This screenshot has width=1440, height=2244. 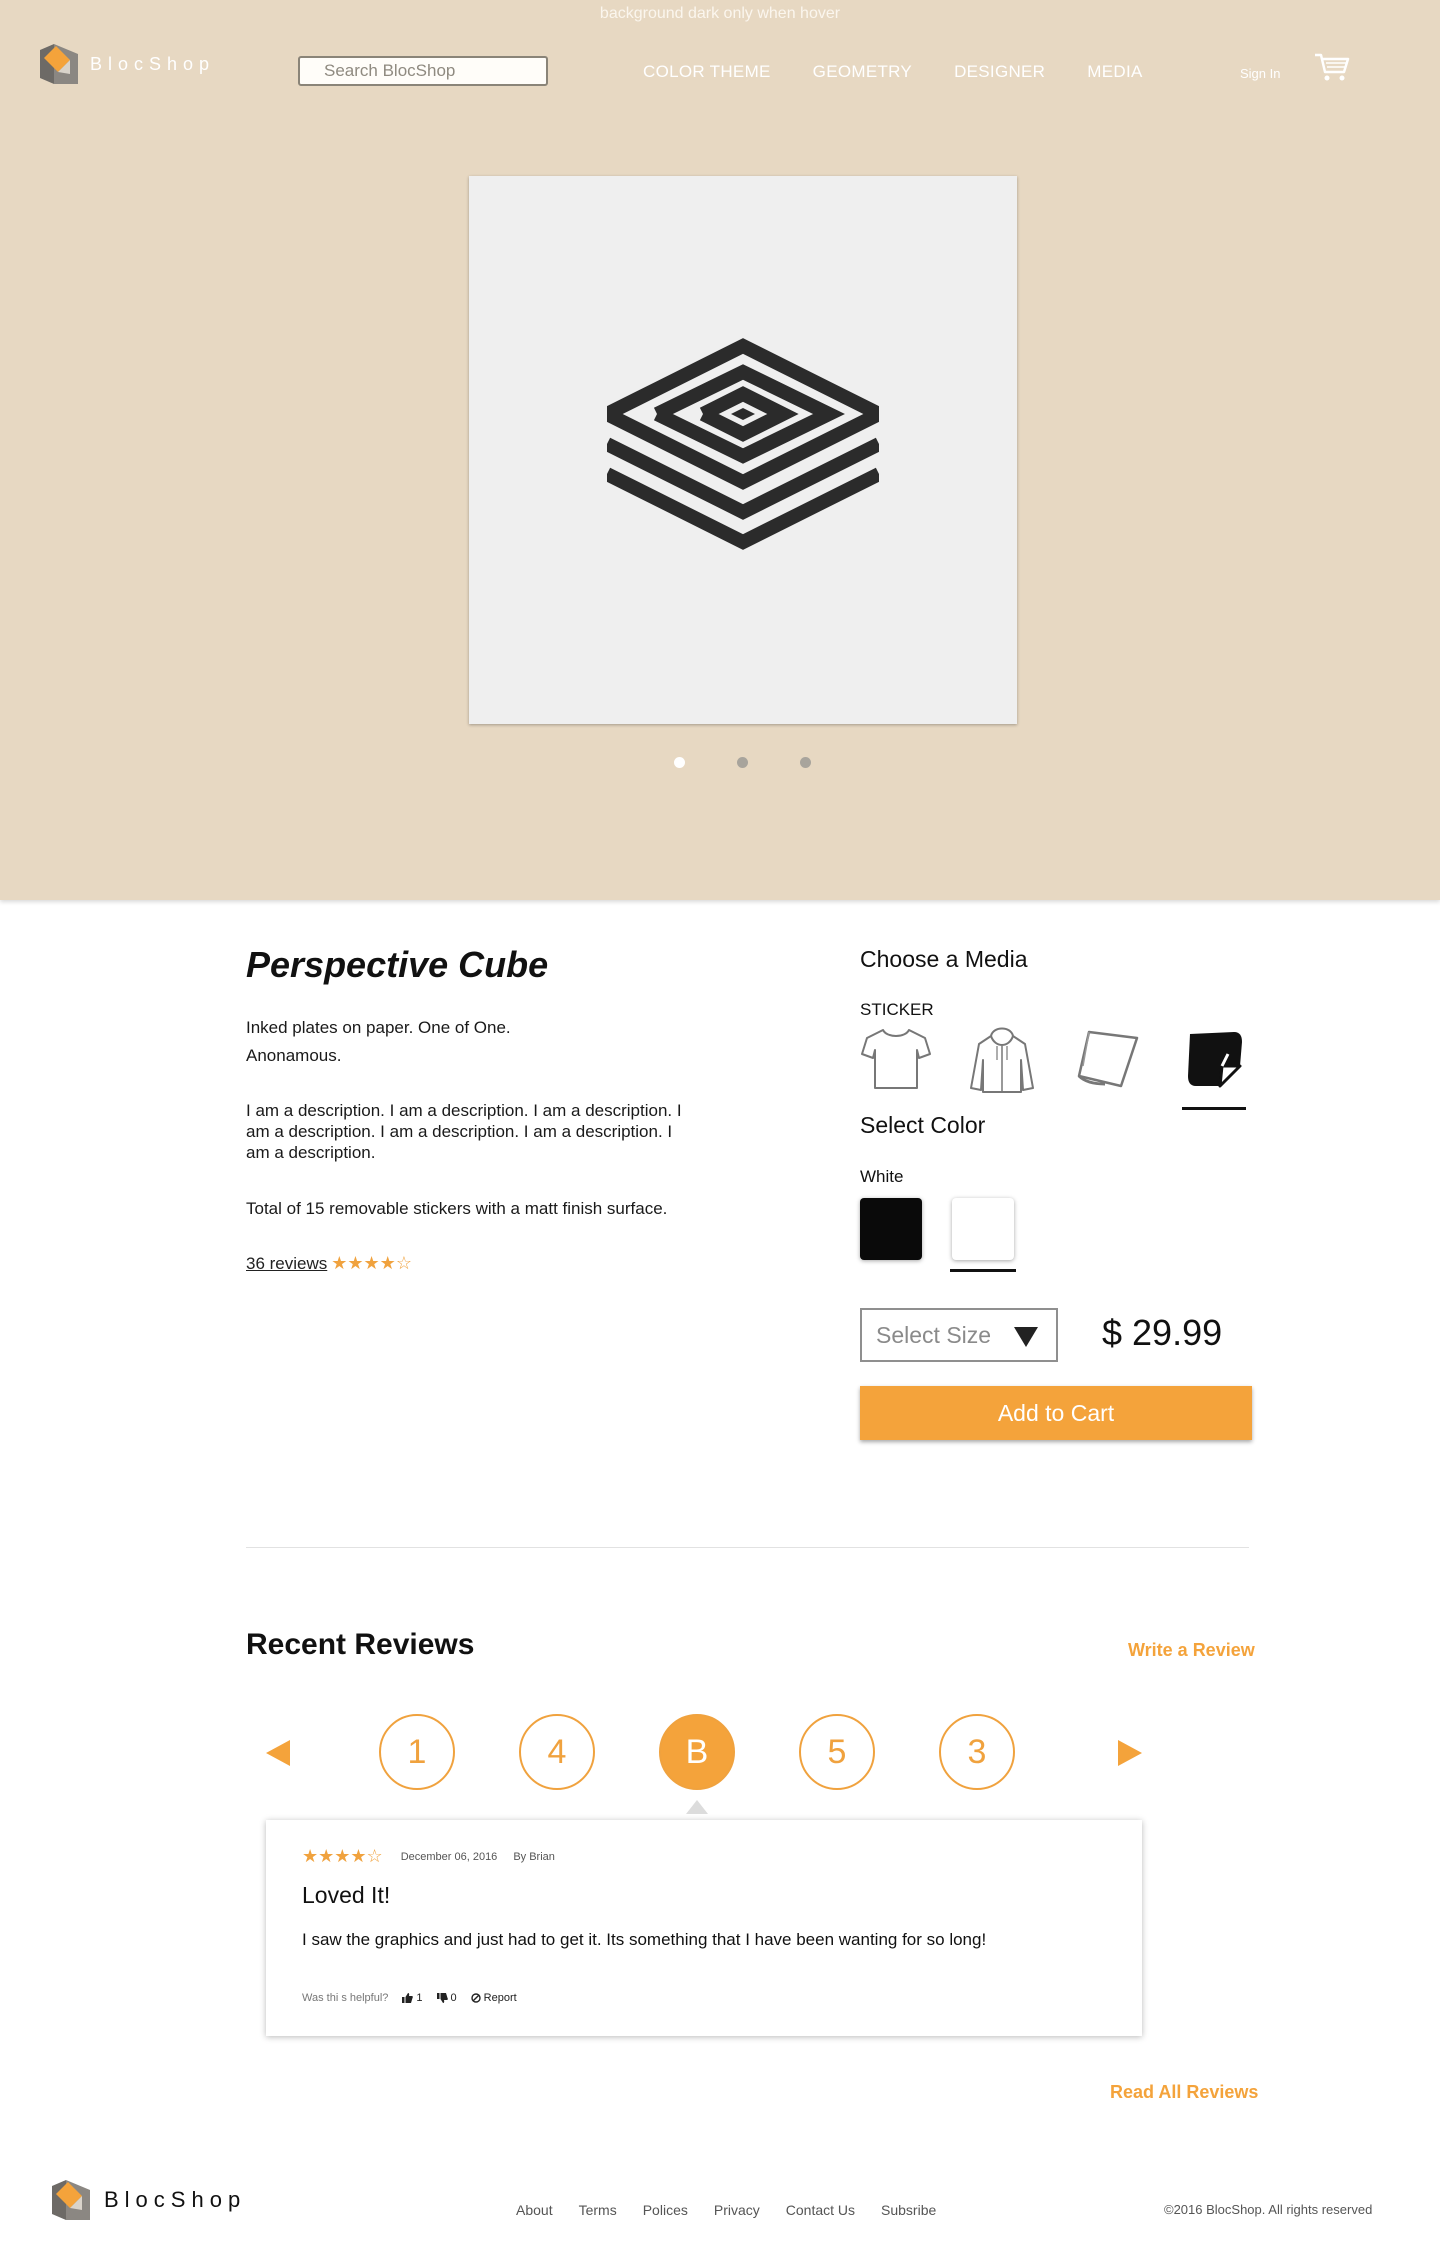 What do you see at coordinates (720, 13) in the screenshot?
I see `hover-note: background dark only when hover` at bounding box center [720, 13].